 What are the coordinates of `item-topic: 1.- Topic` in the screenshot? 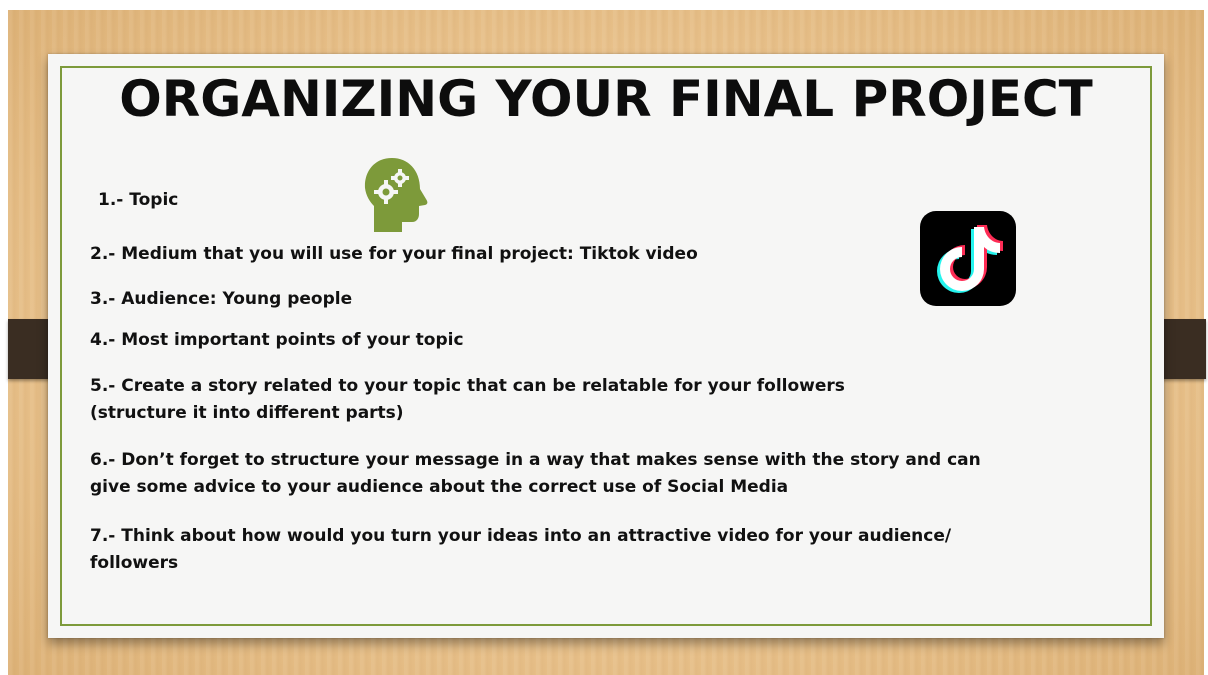 It's located at (138, 200).